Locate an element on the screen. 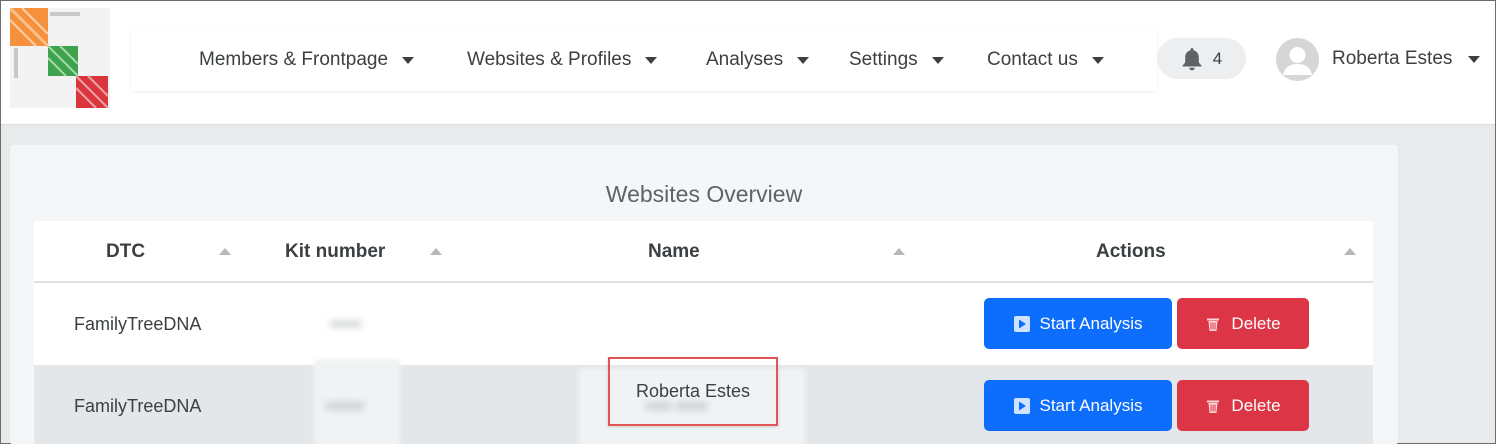 The image size is (1496, 444). nav-contact-us: Contact us is located at coordinates (1045, 60).